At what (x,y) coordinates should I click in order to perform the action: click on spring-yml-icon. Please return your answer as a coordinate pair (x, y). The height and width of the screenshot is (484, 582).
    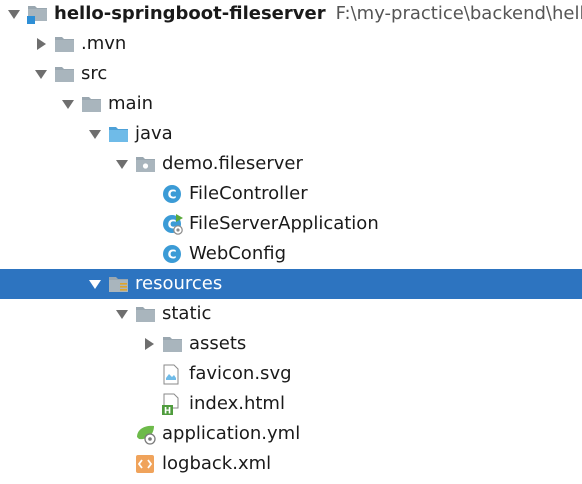
    Looking at the image, I should click on (147, 434).